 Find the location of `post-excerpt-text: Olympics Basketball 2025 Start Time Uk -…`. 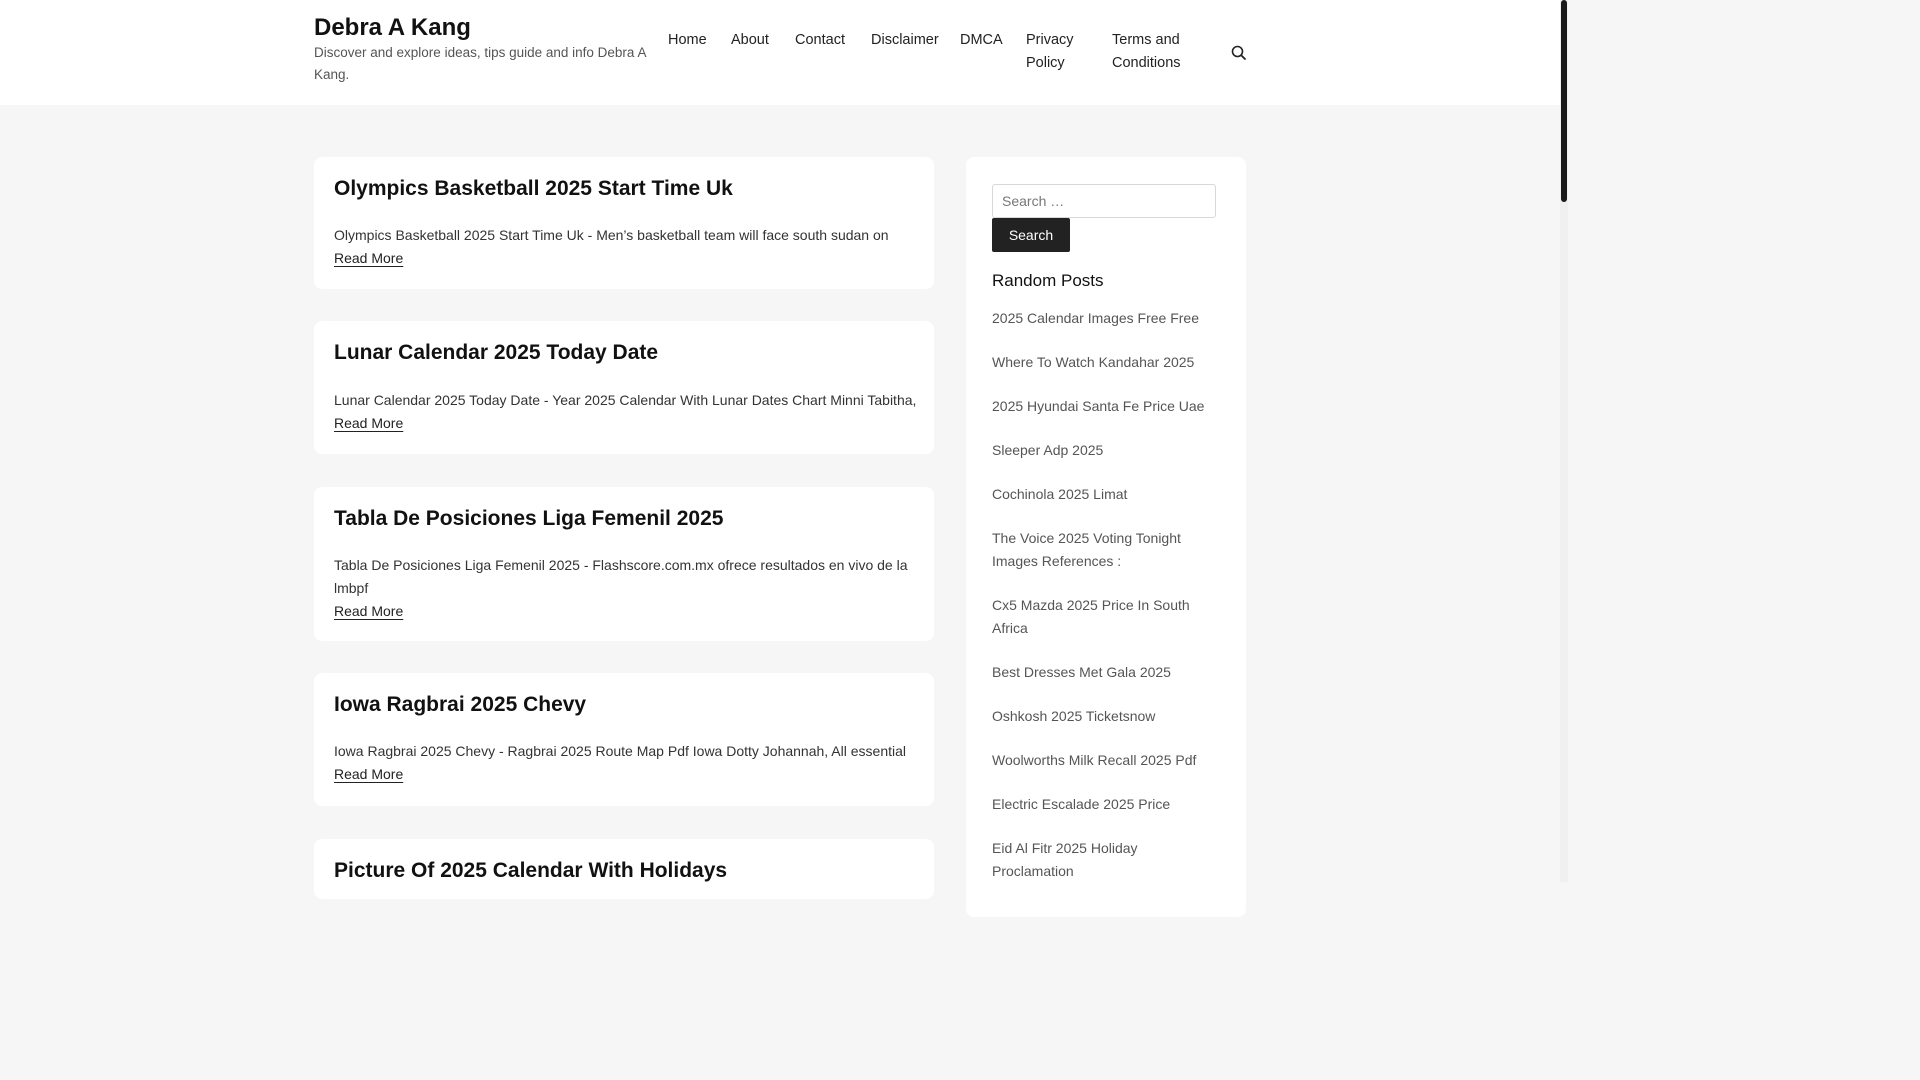

post-excerpt-text: Olympics Basketball 2025 Start Time Uk -… is located at coordinates (611, 235).